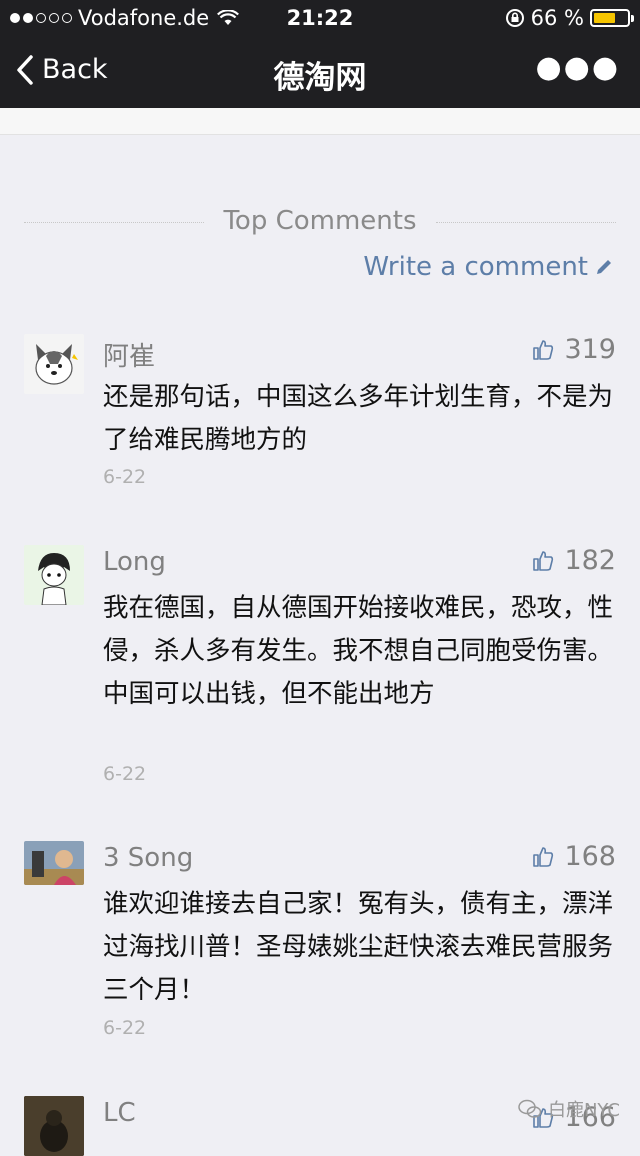 The image size is (640, 1156). Describe the element at coordinates (475, 267) in the screenshot. I see `write-comment-label: Write a comment` at that location.